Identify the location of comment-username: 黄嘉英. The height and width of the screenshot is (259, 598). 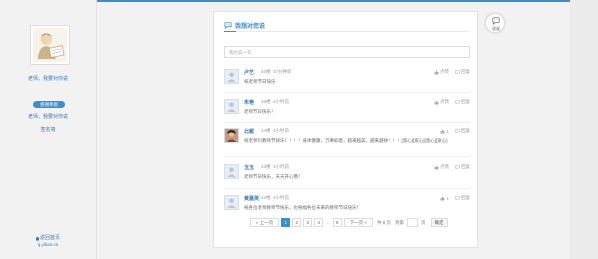
(251, 198).